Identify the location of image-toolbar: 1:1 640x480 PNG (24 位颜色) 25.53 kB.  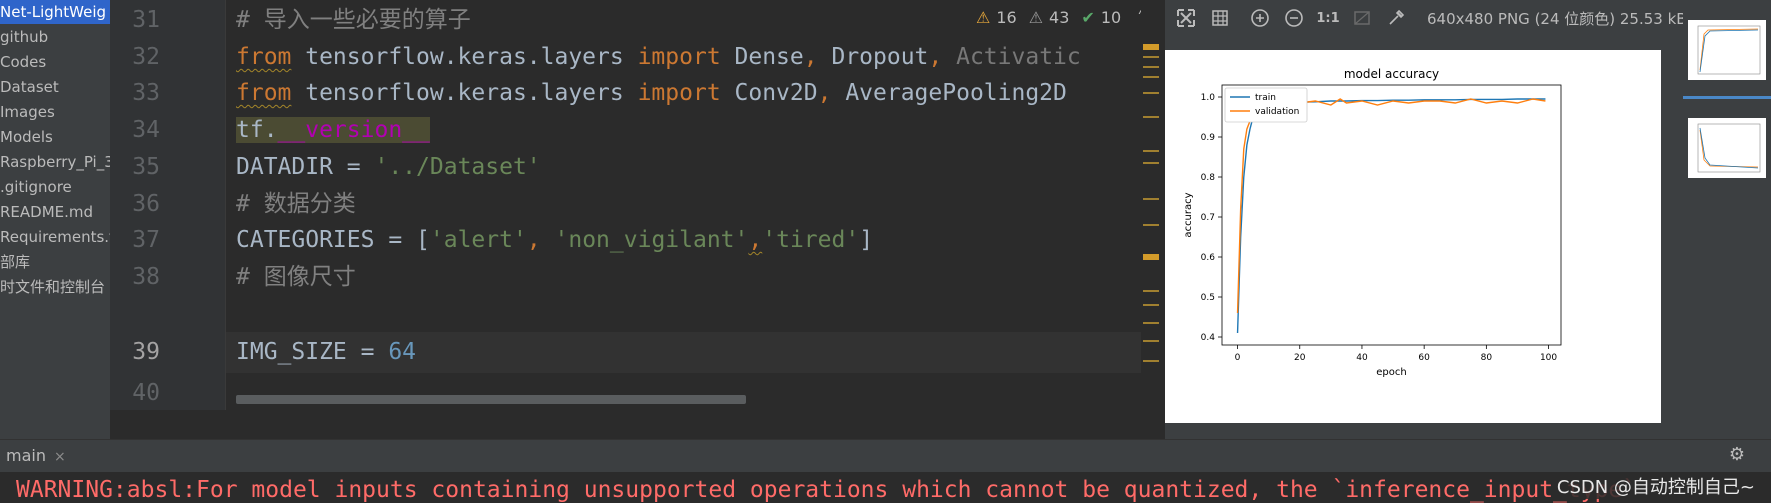
(1468, 18).